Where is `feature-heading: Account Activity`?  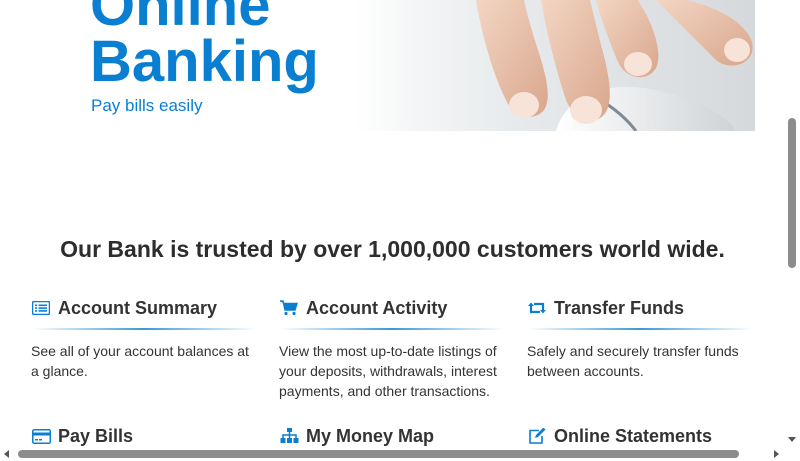
feature-heading: Account Activity is located at coordinates (392, 308).